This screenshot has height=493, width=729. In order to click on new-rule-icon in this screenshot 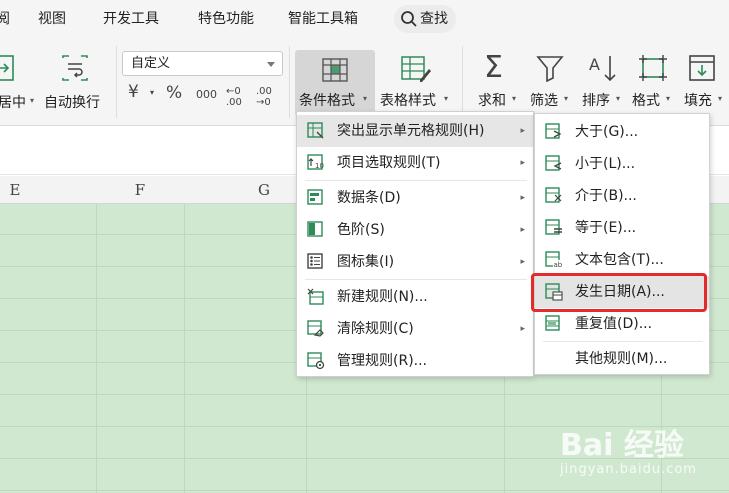, I will do `click(315, 296)`.